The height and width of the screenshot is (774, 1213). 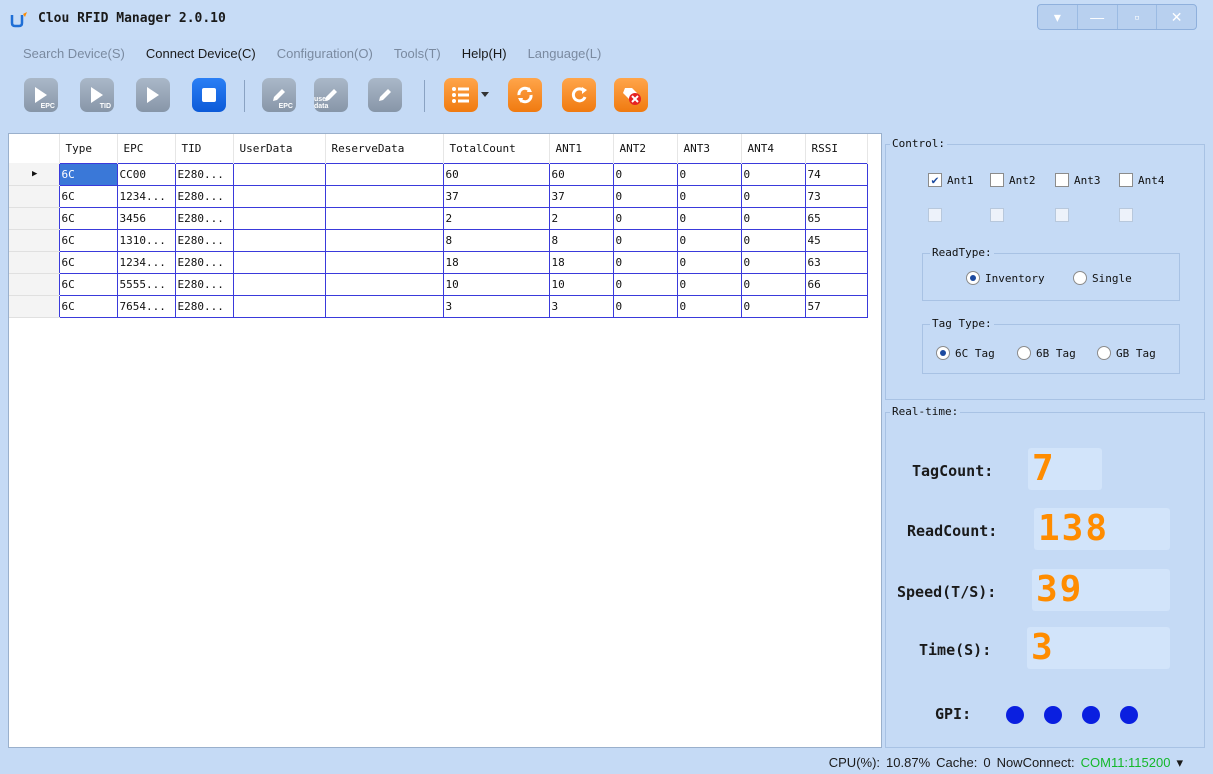 I want to click on column-header: ANT2, so click(x=645, y=148).